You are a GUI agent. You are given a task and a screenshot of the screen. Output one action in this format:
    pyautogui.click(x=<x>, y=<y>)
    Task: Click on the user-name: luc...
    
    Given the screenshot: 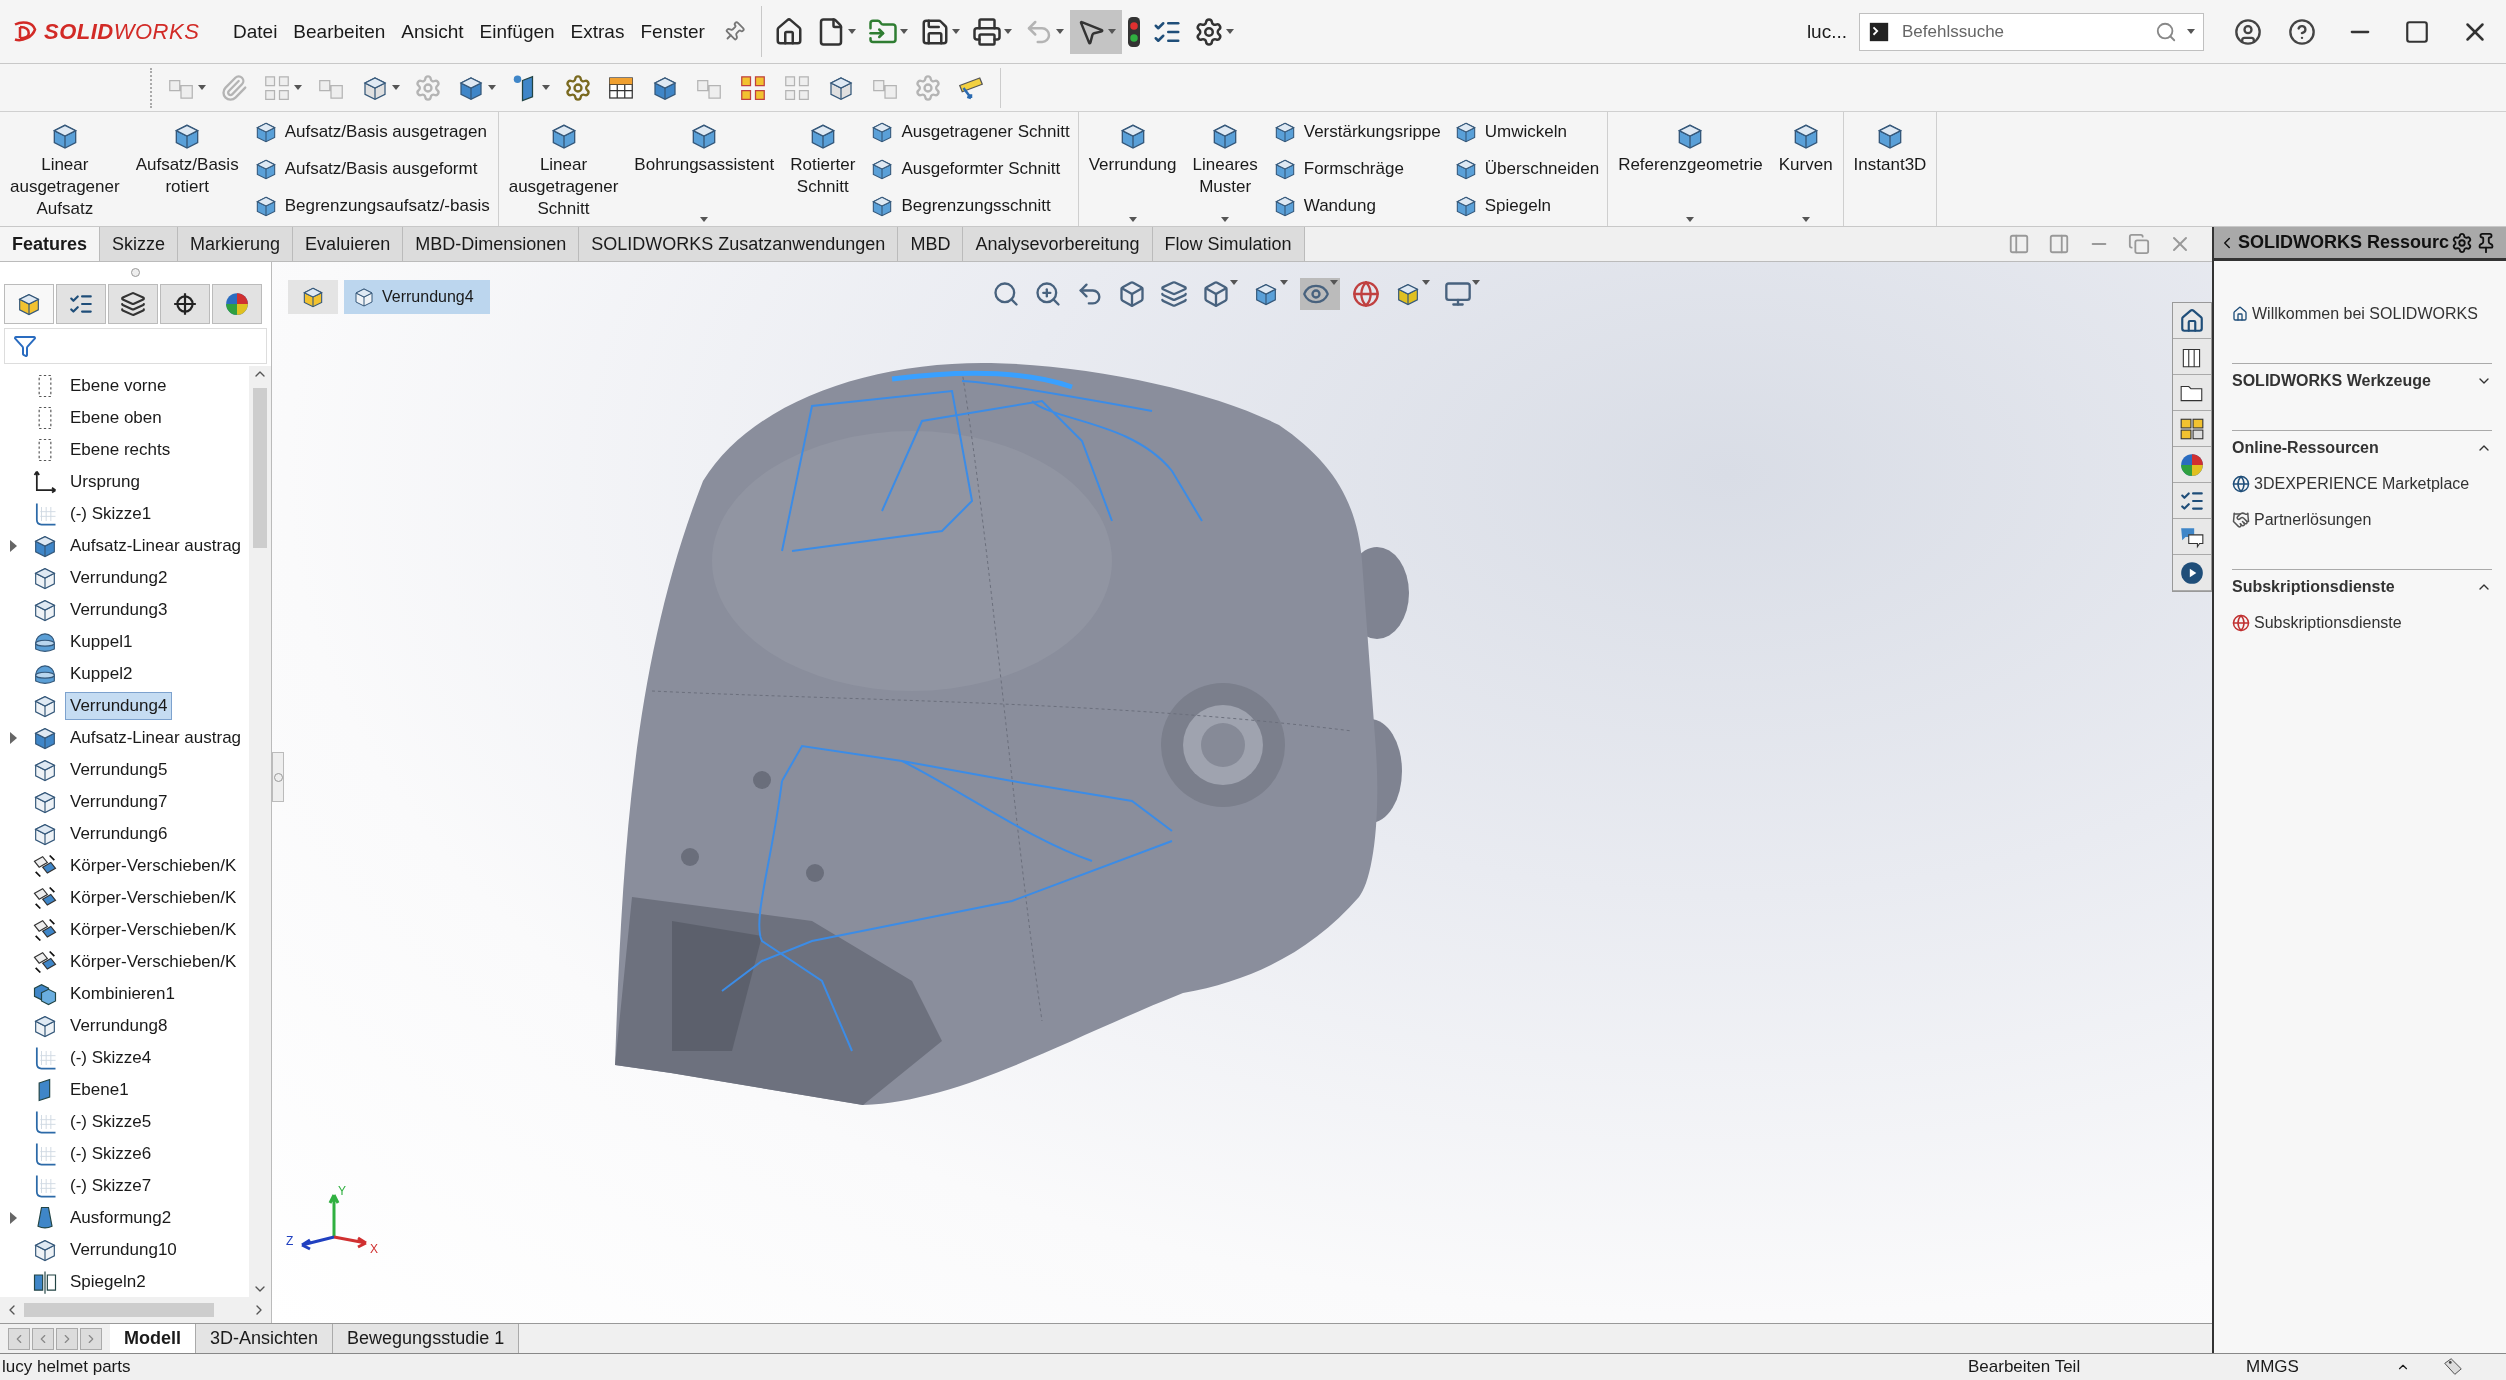 What is the action you would take?
    pyautogui.click(x=1826, y=31)
    